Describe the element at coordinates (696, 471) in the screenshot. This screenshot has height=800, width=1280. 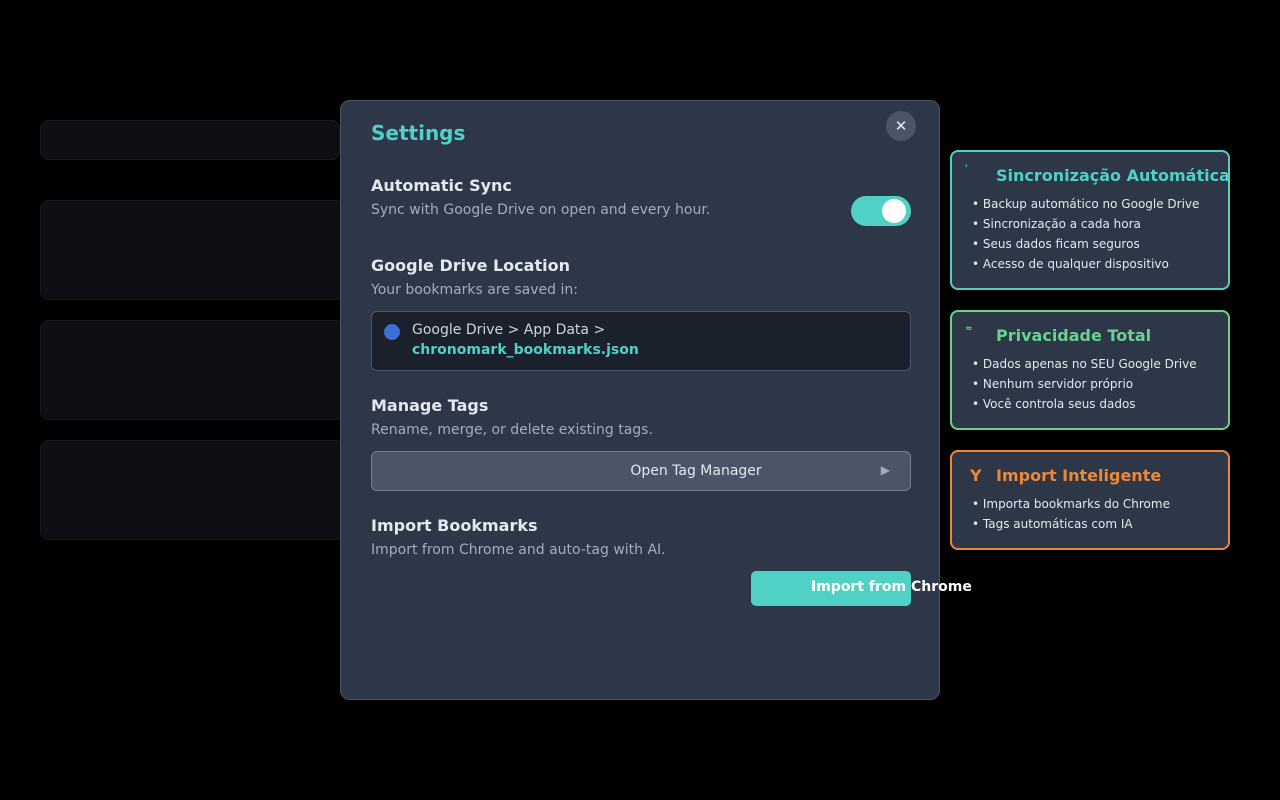
I see `open-tag-manager-label: Open Tag Manager` at that location.